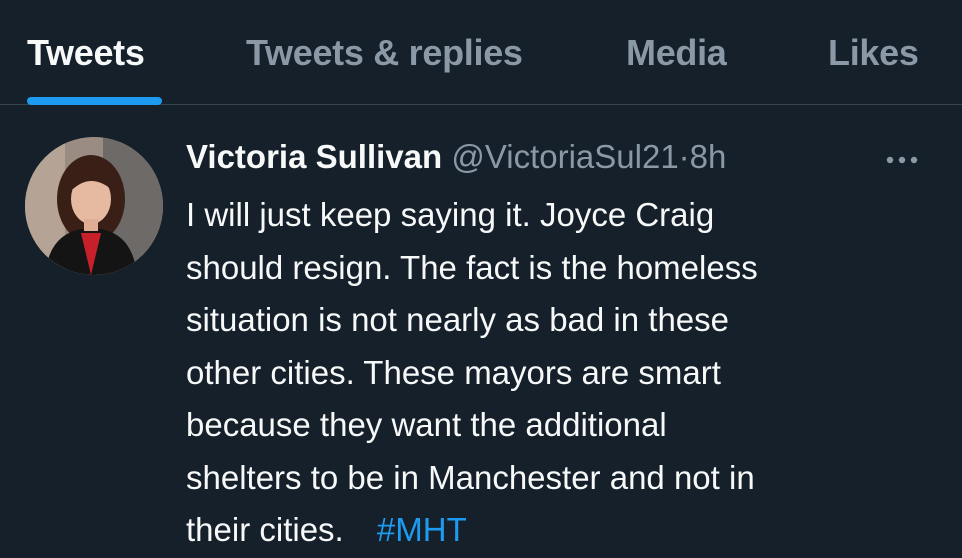 This screenshot has width=962, height=558. I want to click on user-handle: @VictoriaSul21, so click(564, 156).